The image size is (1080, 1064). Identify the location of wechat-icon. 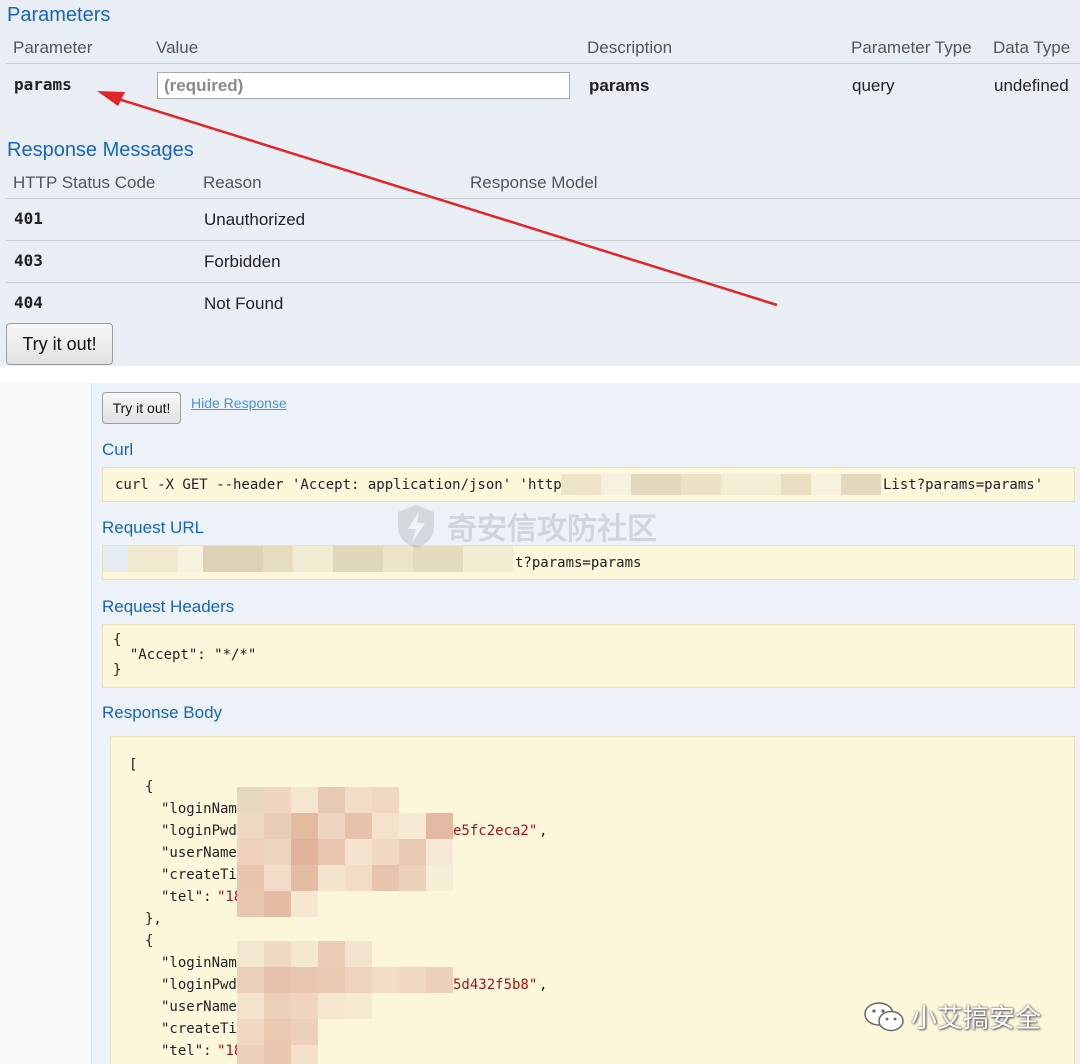
(884, 1016).